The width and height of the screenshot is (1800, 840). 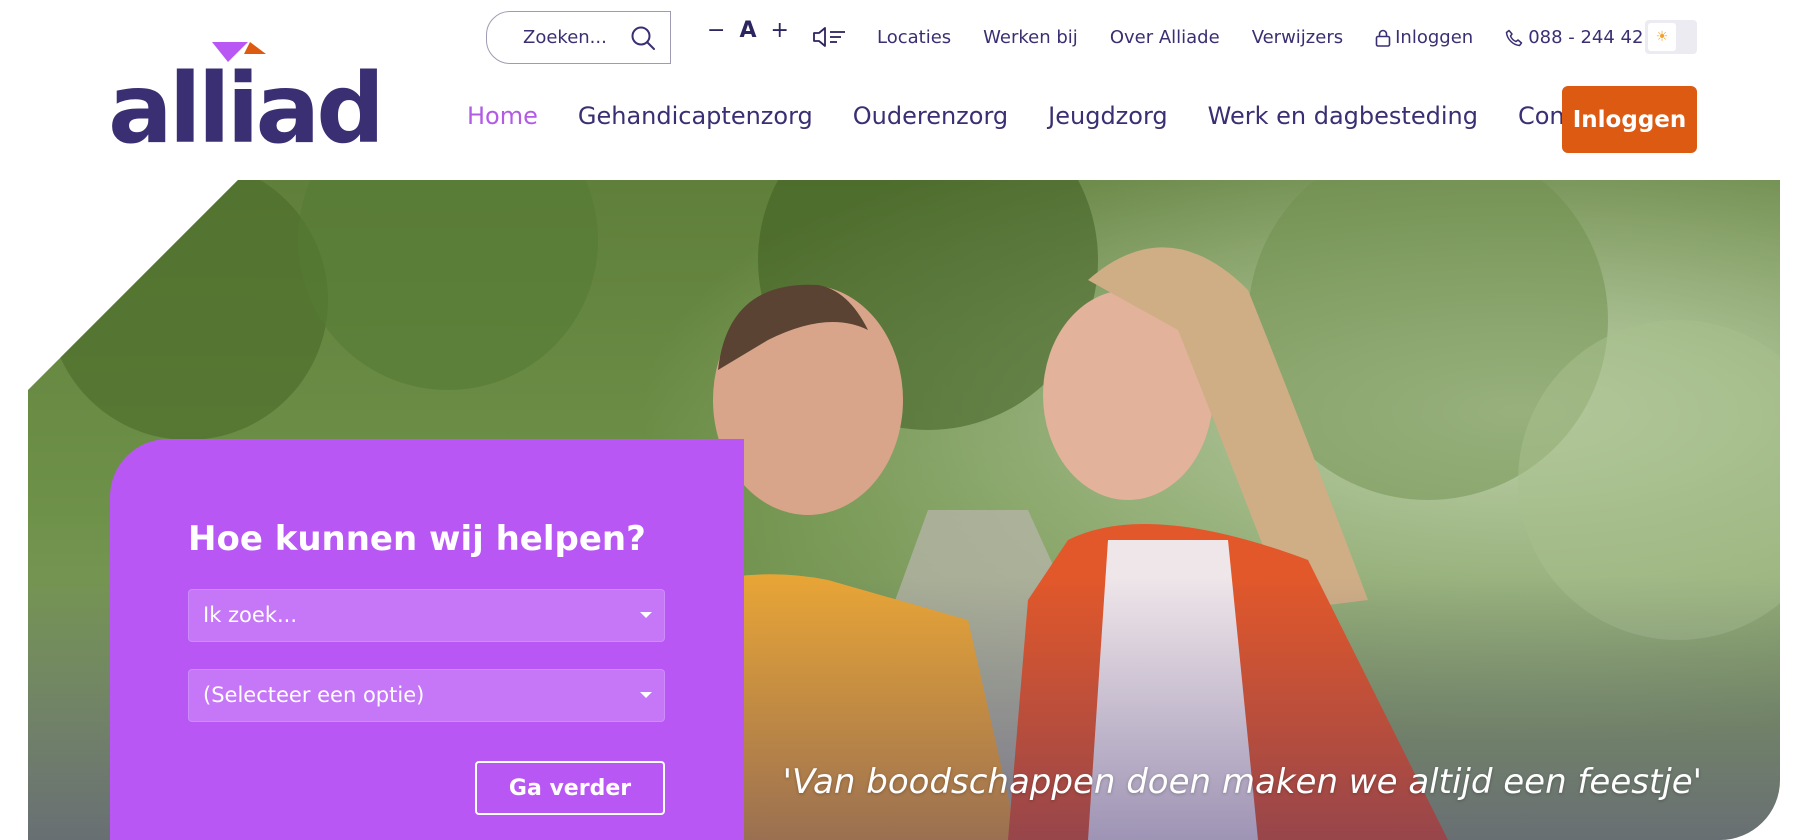 I want to click on utility-link-inloggen: Inloggen, so click(x=1424, y=37).